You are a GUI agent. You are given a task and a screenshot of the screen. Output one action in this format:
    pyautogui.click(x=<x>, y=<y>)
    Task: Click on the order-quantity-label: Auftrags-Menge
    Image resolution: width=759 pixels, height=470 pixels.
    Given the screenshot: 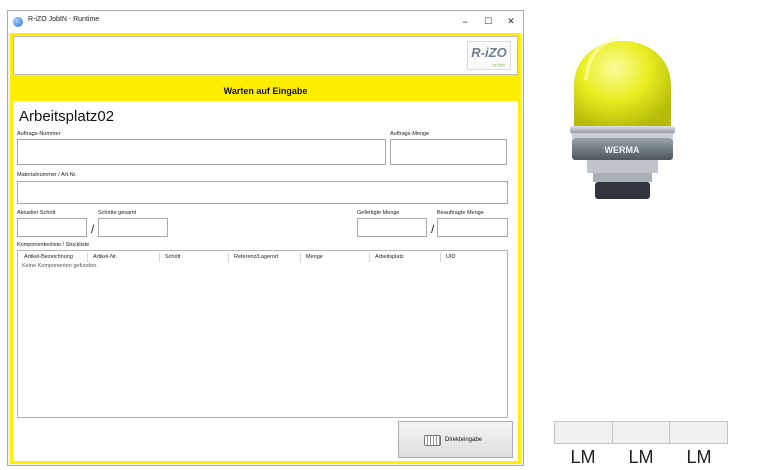 What is the action you would take?
    pyautogui.click(x=410, y=134)
    